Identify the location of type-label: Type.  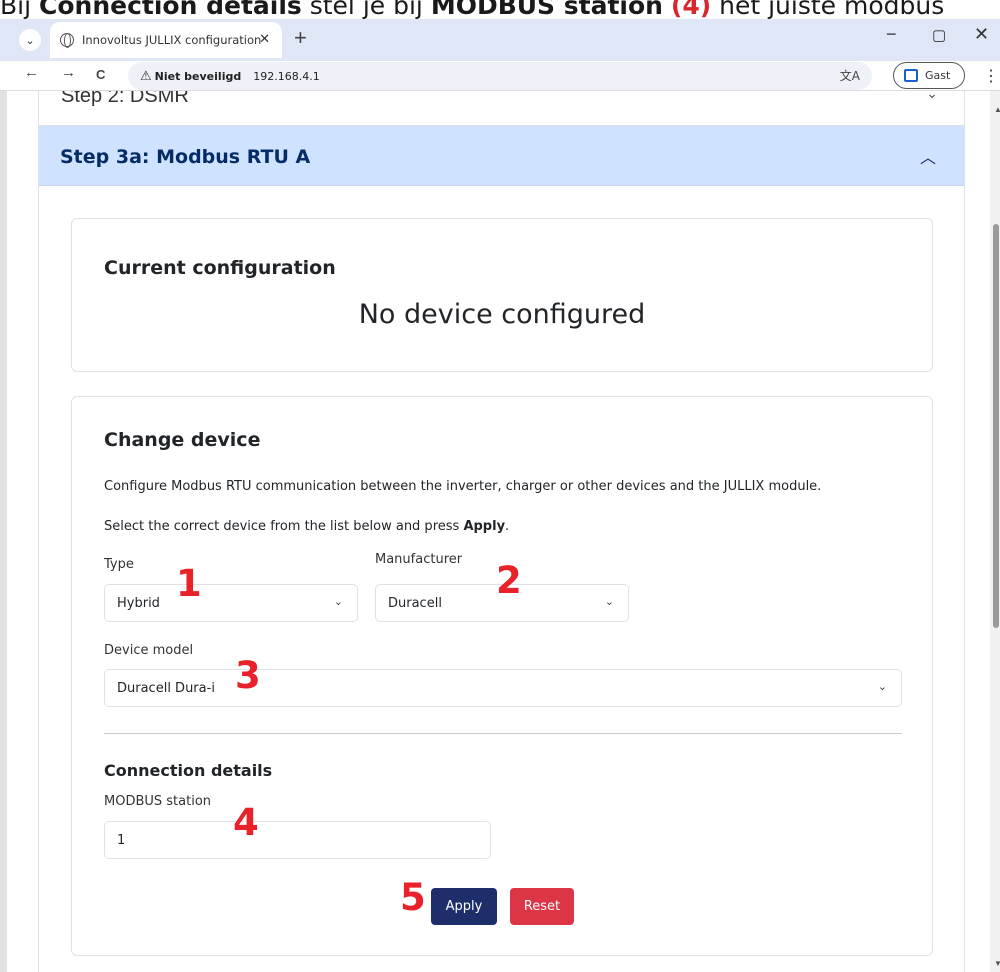
(119, 564).